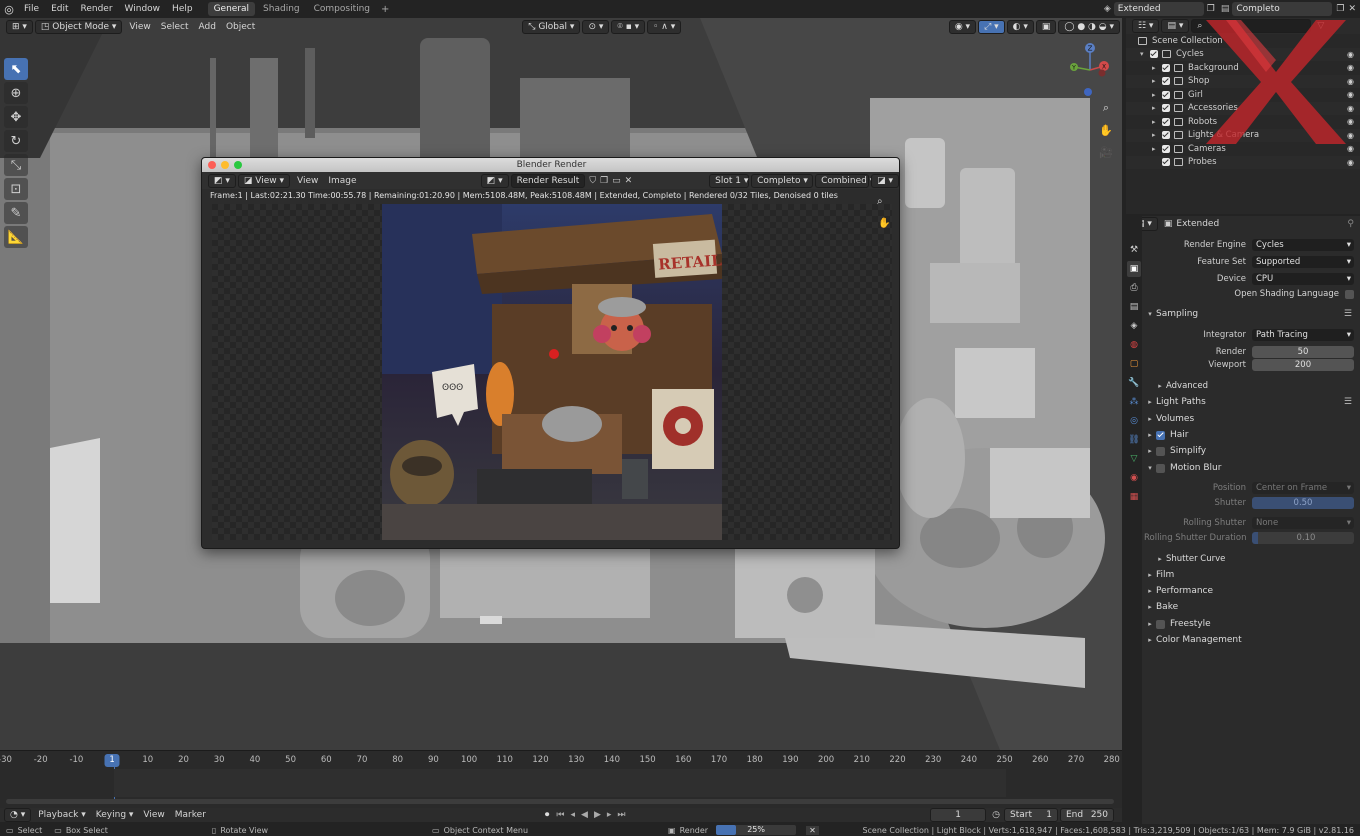  What do you see at coordinates (231, 9) in the screenshot?
I see `tab-general: General` at bounding box center [231, 9].